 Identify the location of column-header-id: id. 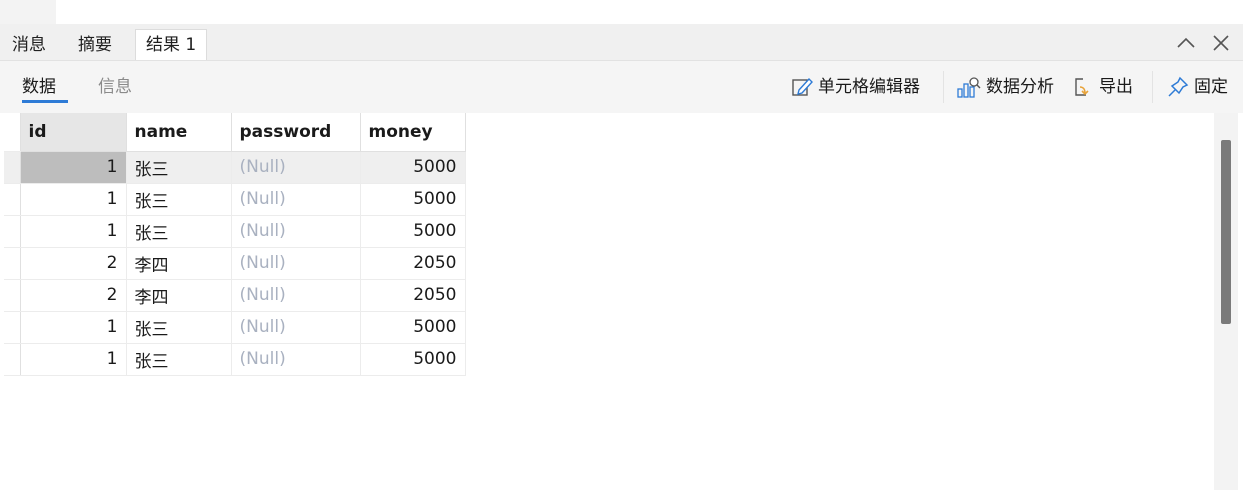
(73, 132).